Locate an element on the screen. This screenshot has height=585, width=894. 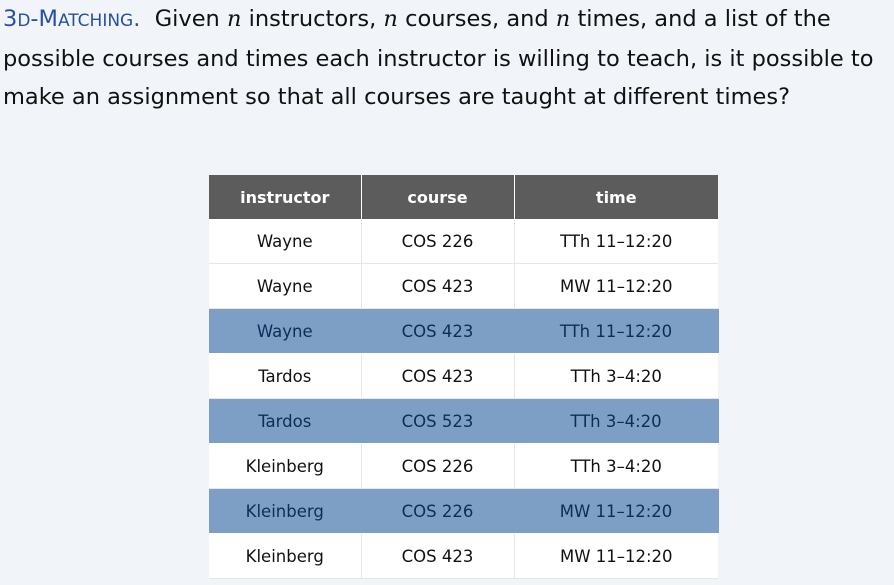
table-row-highlighted: Tardos COS 523 TTh 3–4:20 is located at coordinates (464, 421).